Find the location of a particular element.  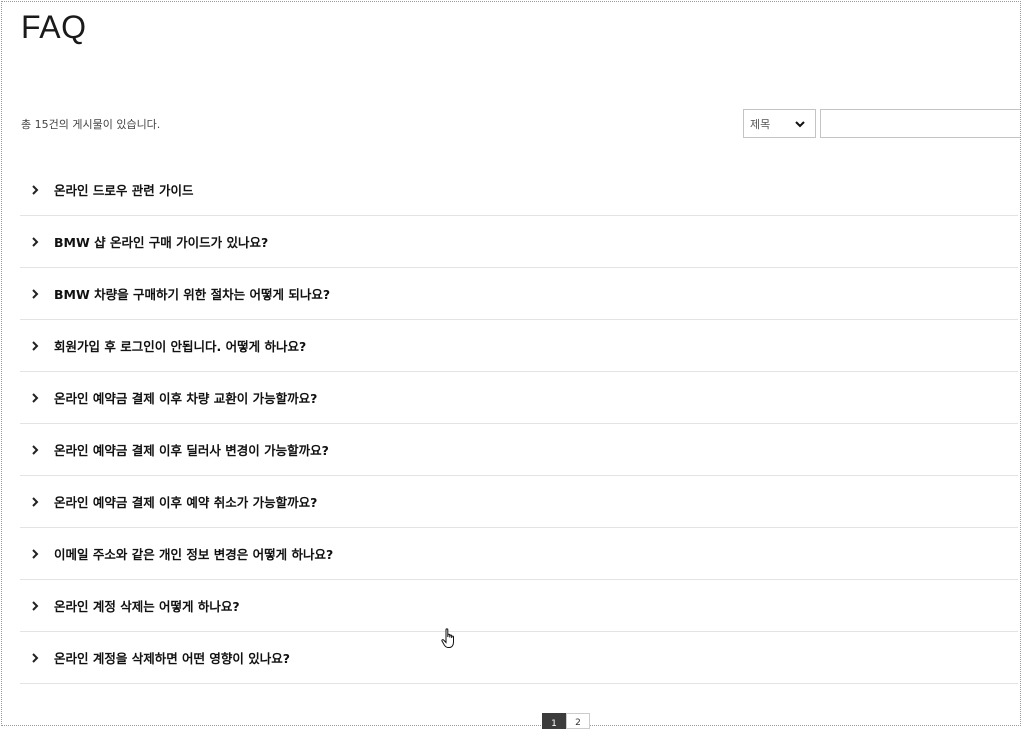

faq-item: 이메일 주소와 같은 개인 정보 변경은 어떻게 하나요? is located at coordinates (519, 554).